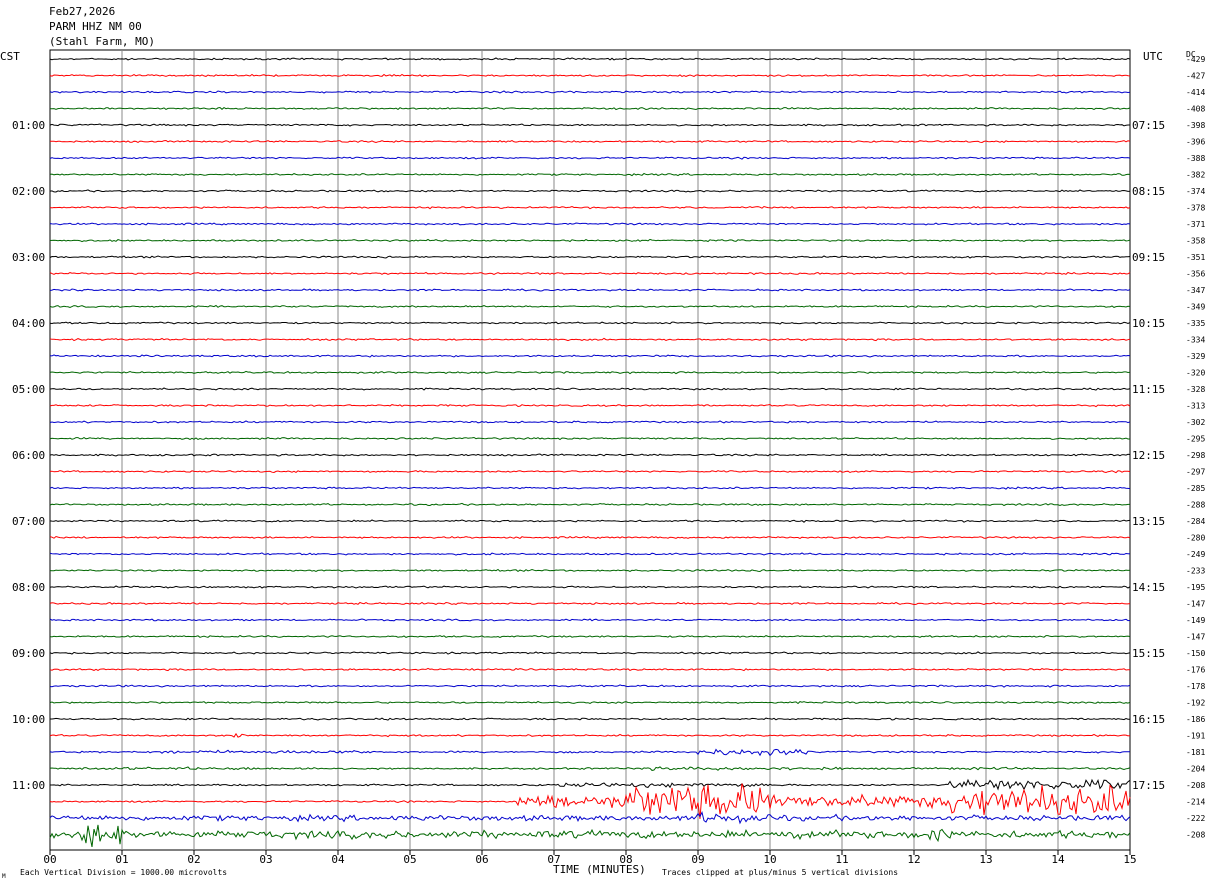  I want to click on right-hour-label: 17:15, so click(1148, 785).